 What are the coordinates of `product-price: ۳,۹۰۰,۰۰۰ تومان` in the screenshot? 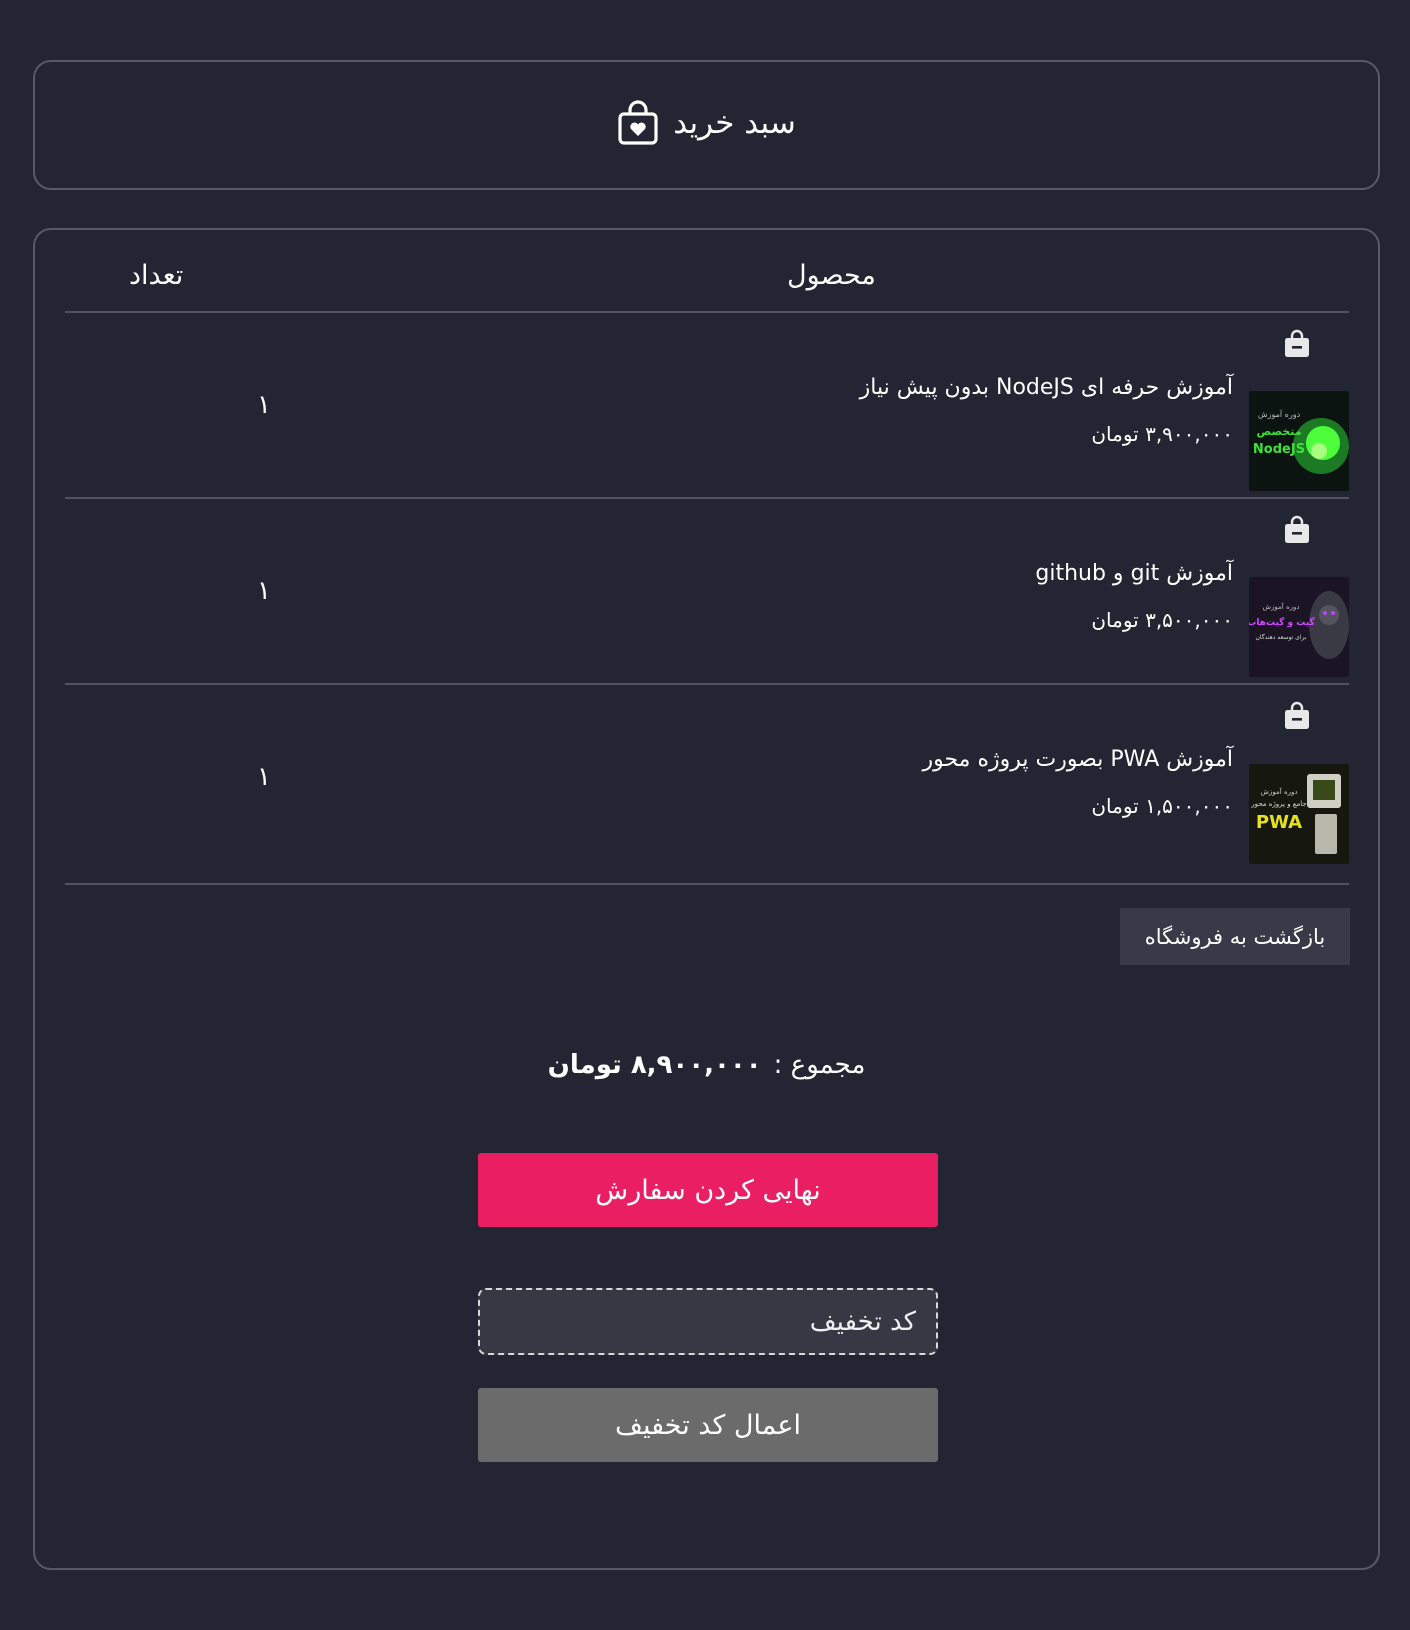 It's located at (1162, 434).